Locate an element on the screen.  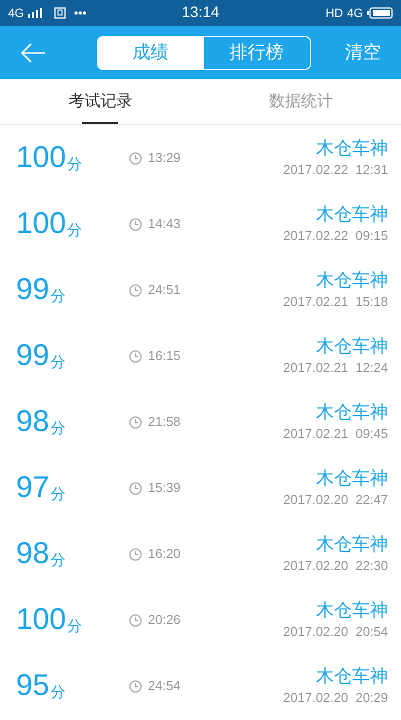
duration-text: 14:43 is located at coordinates (164, 224).